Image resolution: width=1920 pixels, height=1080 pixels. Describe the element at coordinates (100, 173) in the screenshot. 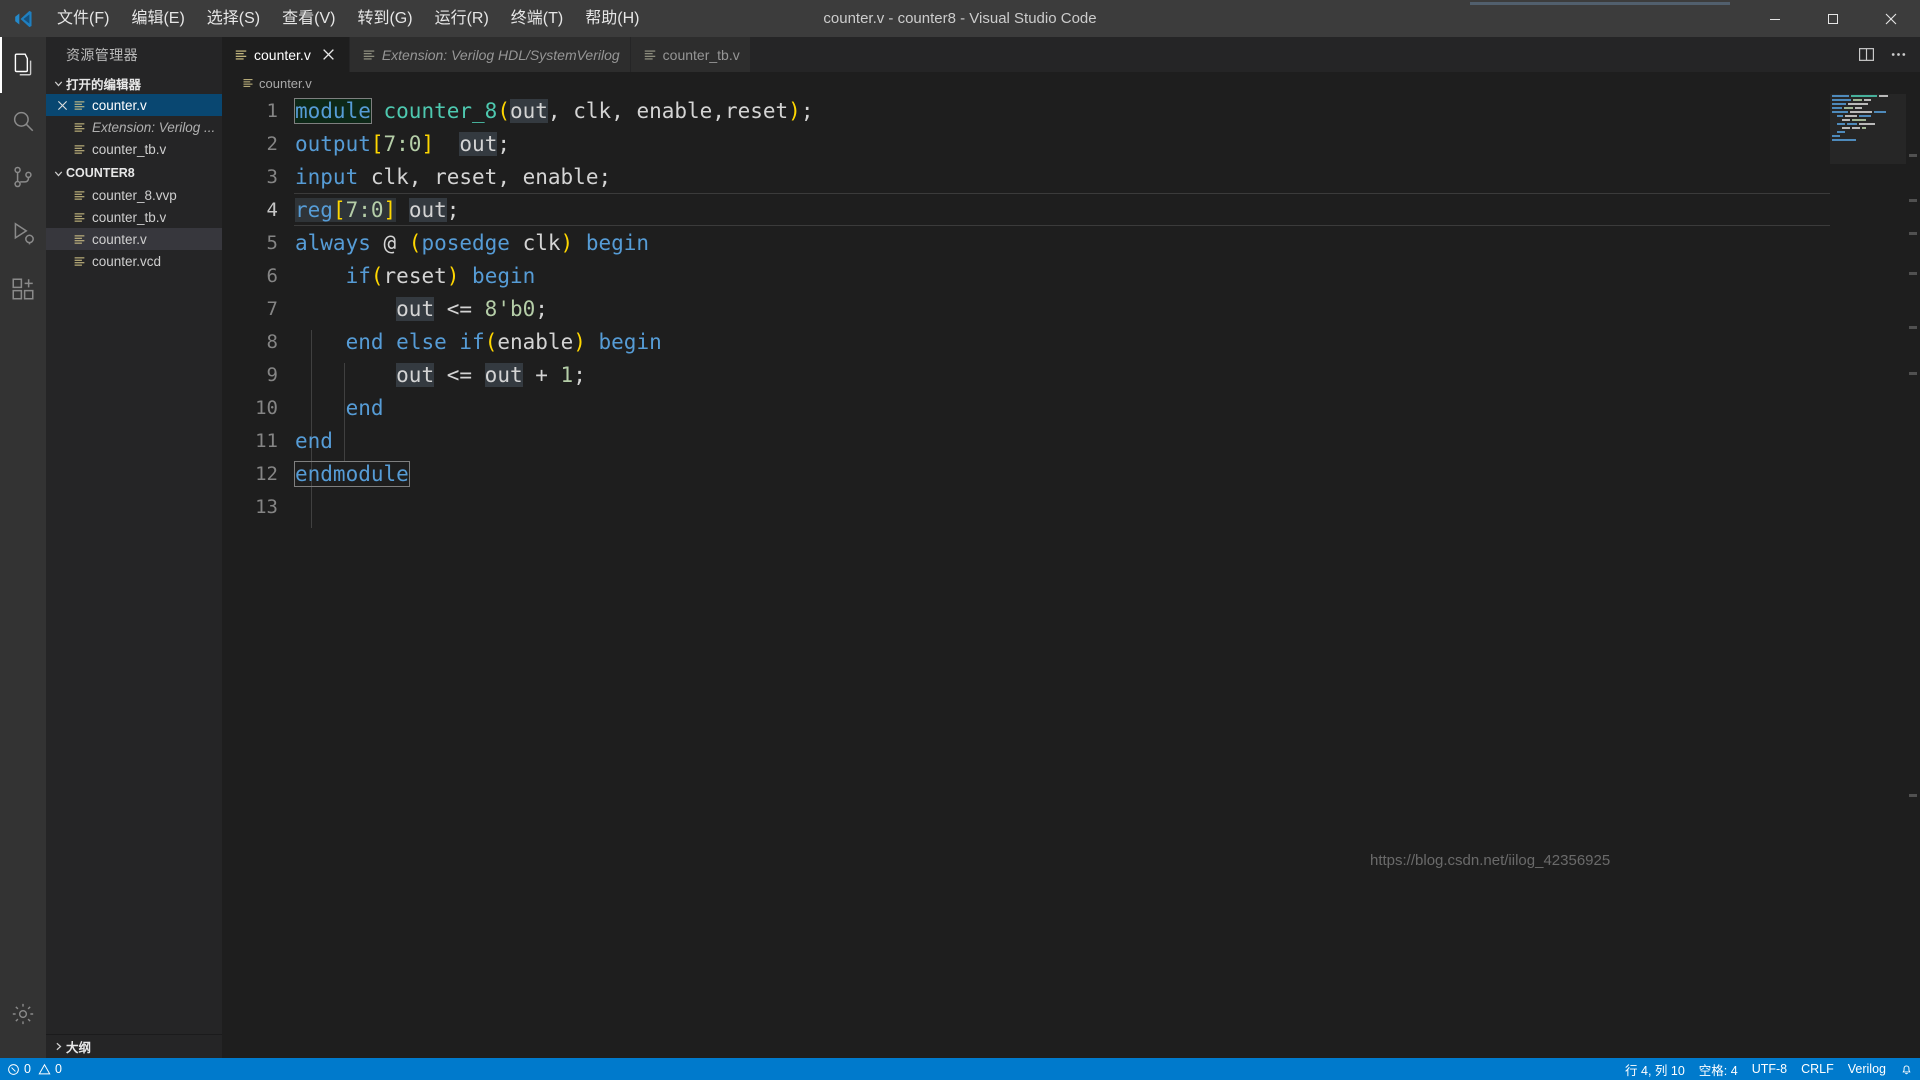

I see `folder-name: COUNTER8` at that location.